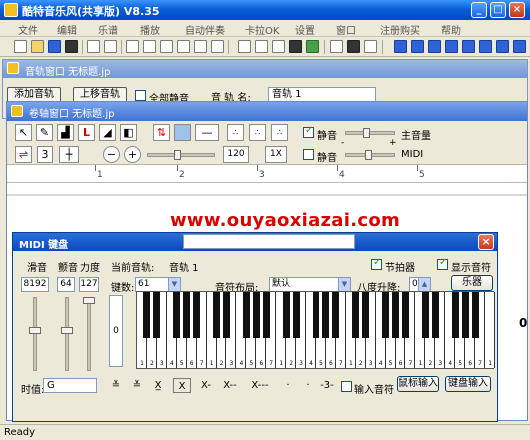  I want to click on menu-accompaniment: 自动伴奏, so click(205, 29).